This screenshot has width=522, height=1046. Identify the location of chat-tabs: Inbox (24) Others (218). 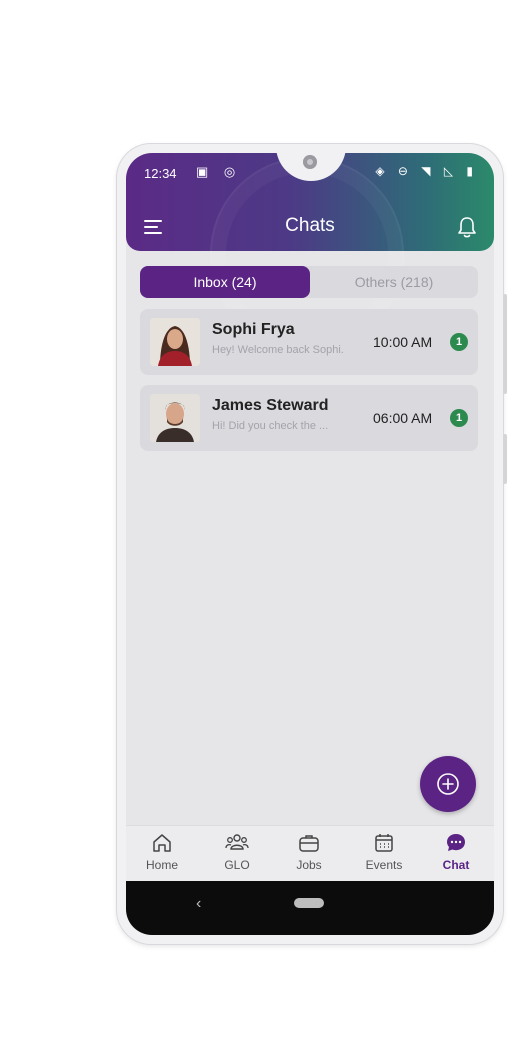
(309, 282).